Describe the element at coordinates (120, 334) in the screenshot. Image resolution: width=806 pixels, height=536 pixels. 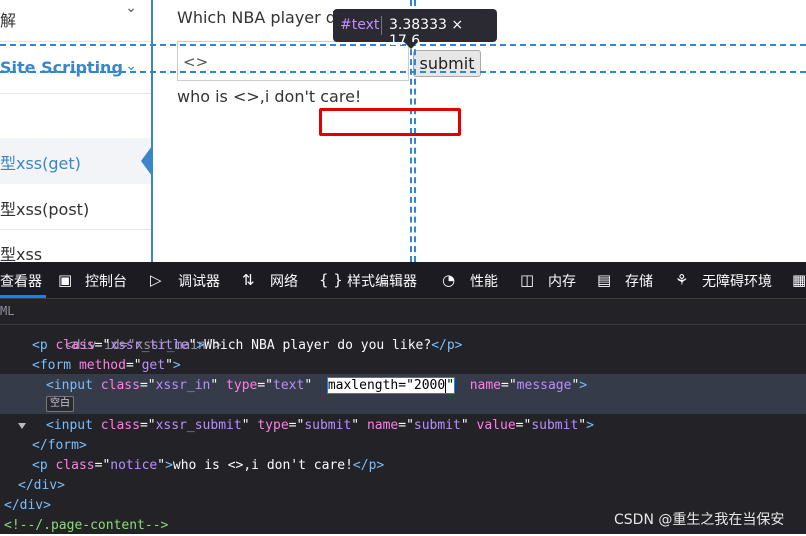
I see `code-line-div: <div id="xssr_main">` at that location.